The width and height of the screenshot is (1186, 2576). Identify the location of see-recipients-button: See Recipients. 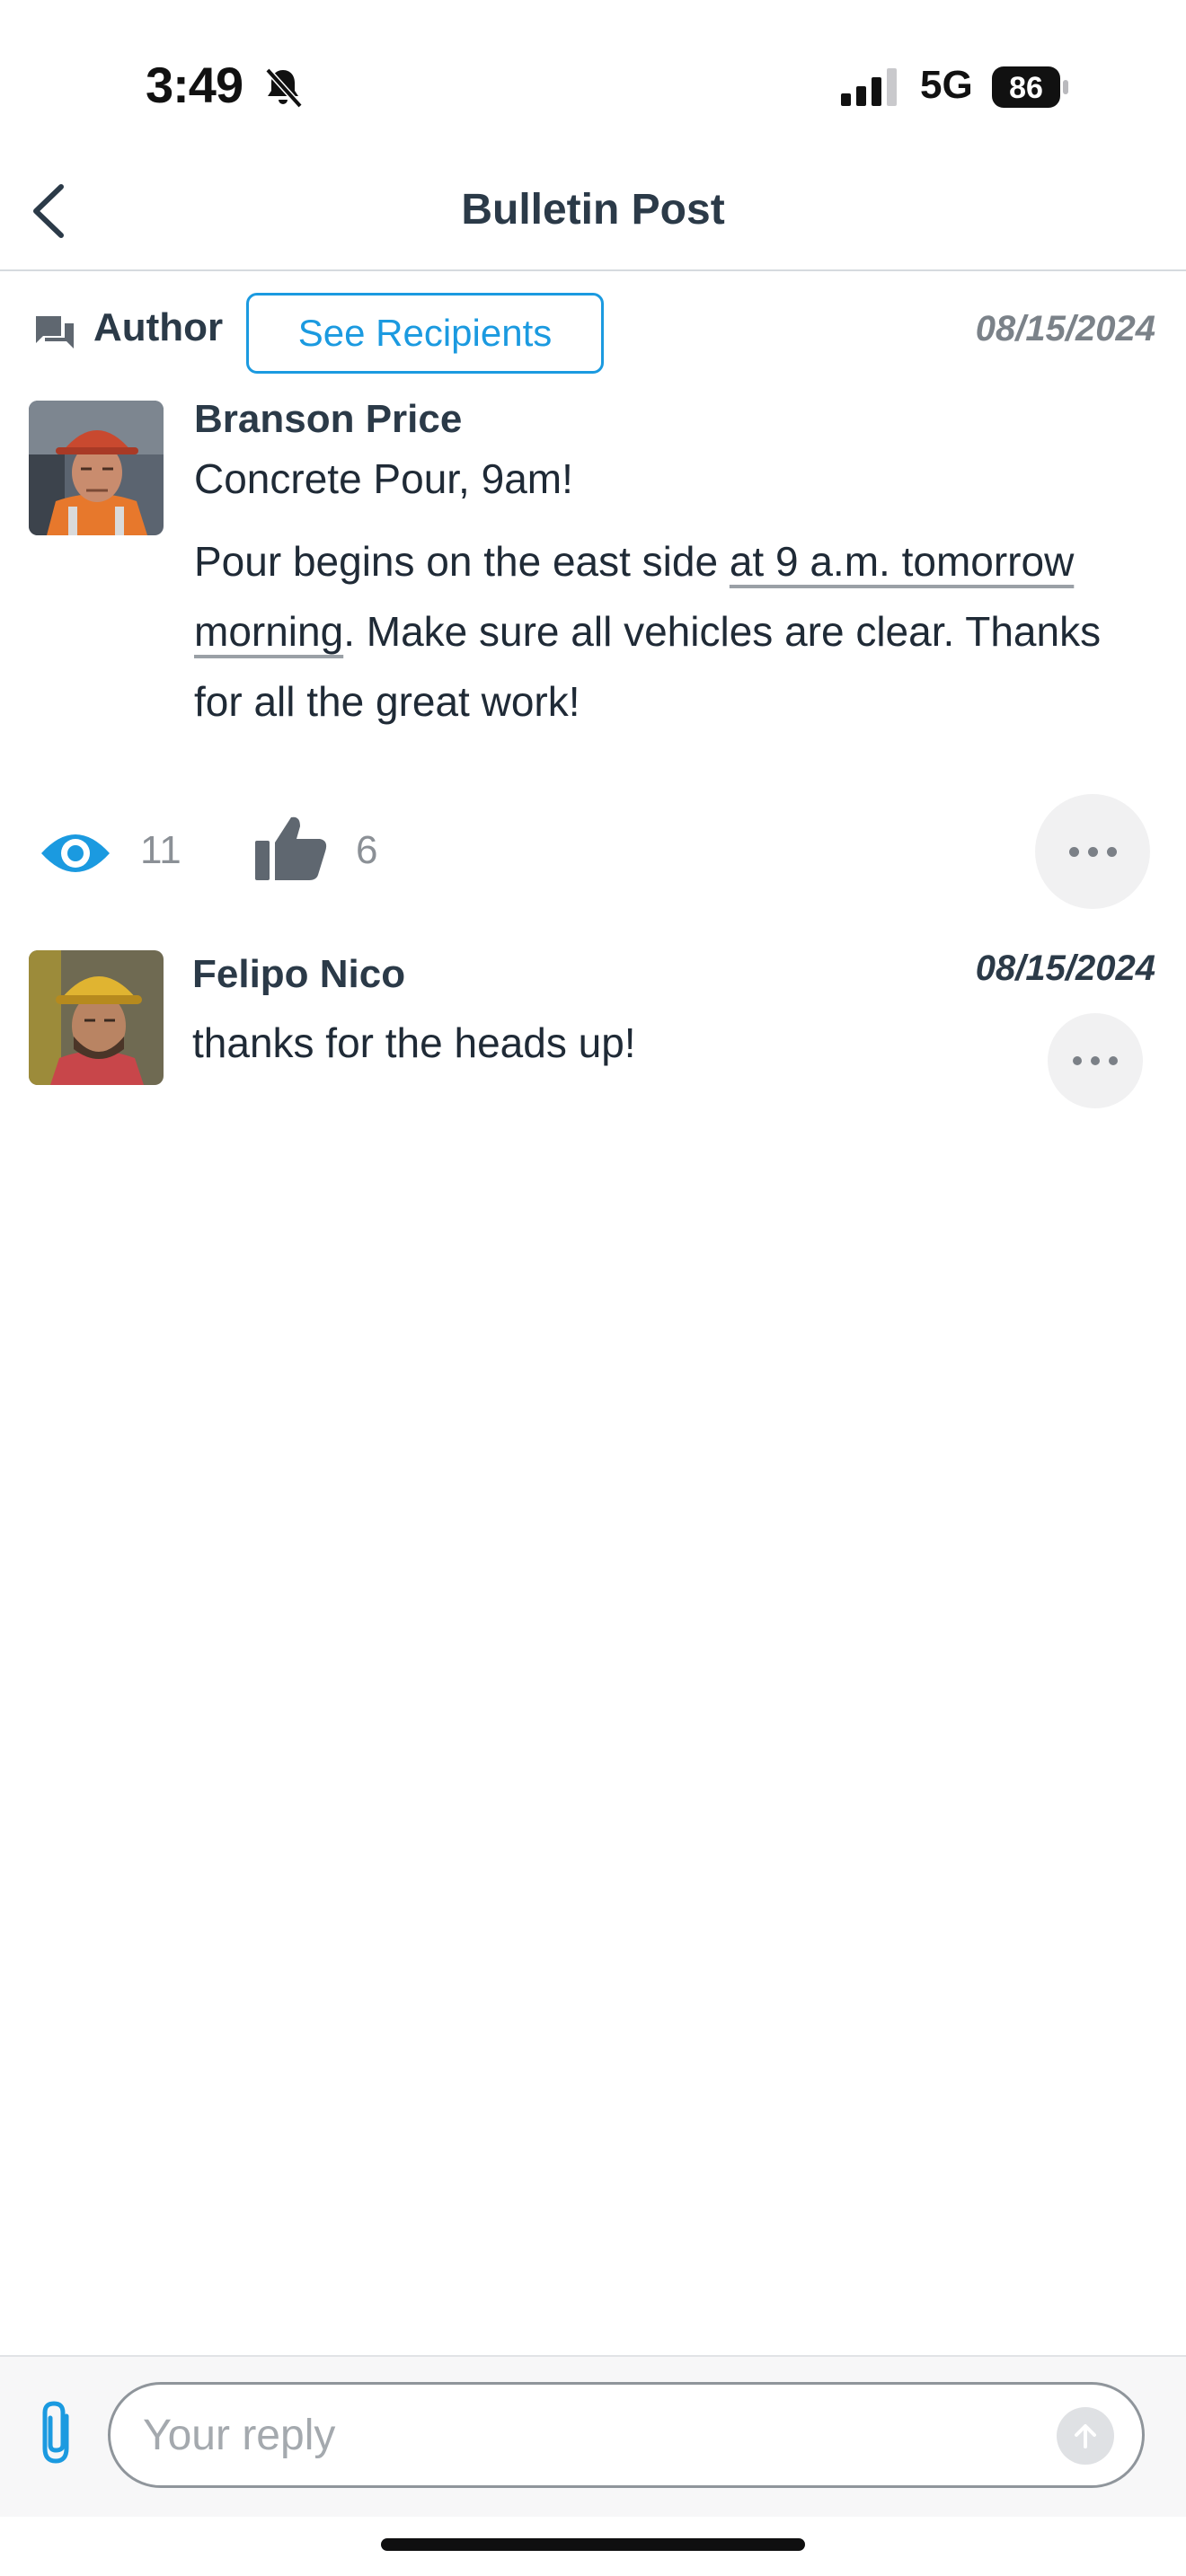
(425, 333).